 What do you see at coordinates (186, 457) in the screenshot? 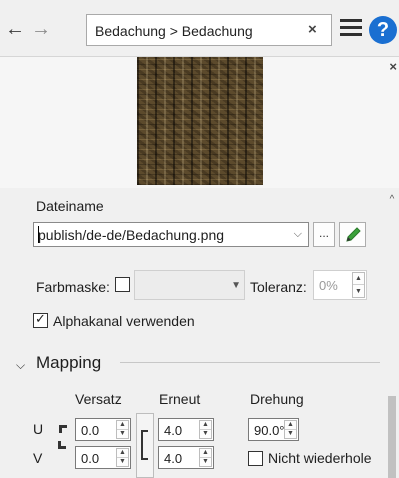
I see `repeat-v-stepper: 4.0 ▲ ▼` at bounding box center [186, 457].